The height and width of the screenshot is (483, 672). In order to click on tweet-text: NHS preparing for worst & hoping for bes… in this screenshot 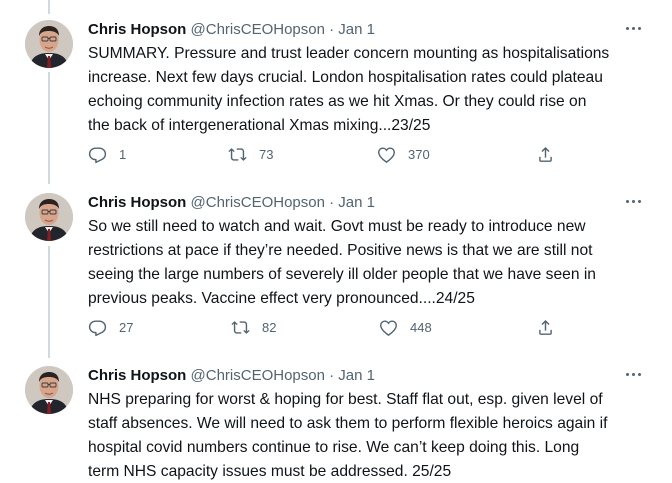, I will do `click(348, 435)`.